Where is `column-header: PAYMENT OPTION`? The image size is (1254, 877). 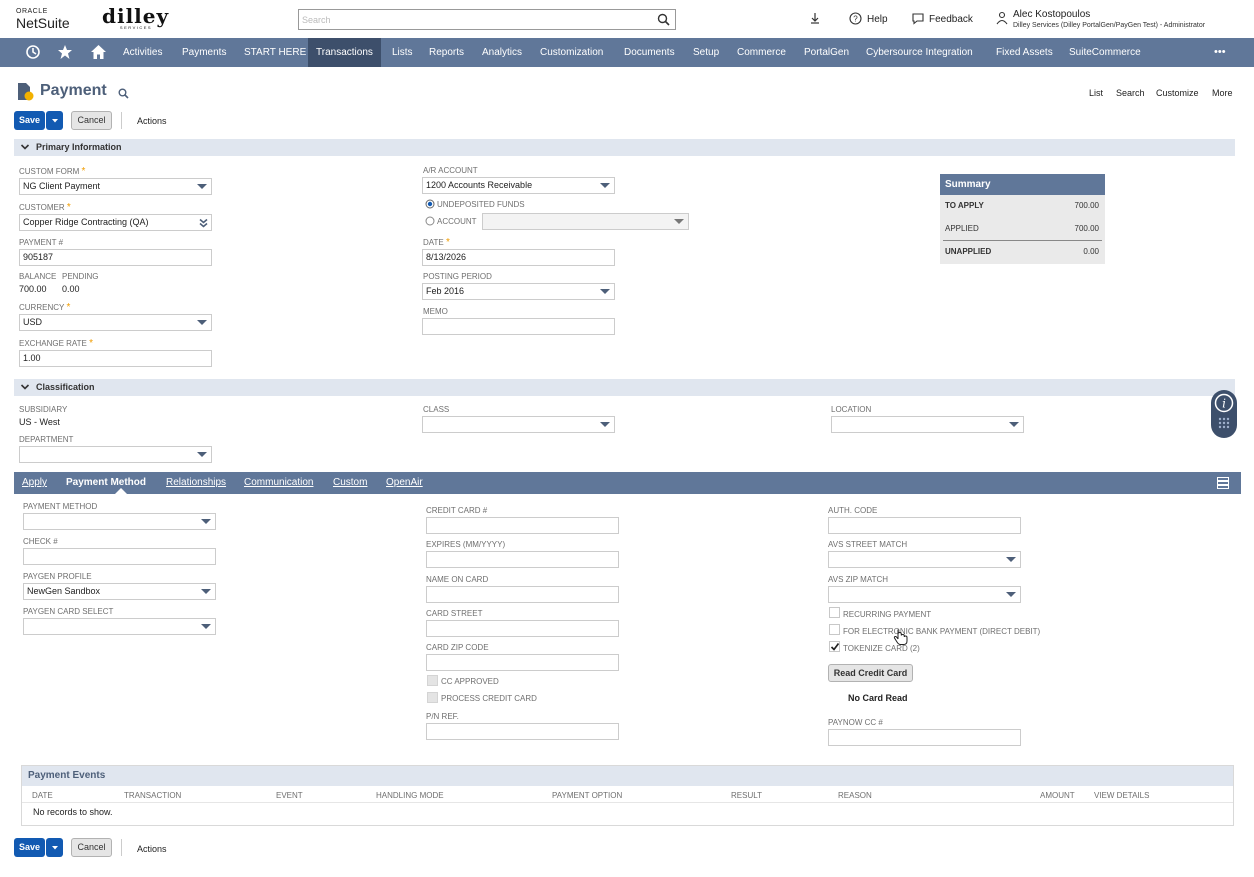 column-header: PAYMENT OPTION is located at coordinates (587, 795).